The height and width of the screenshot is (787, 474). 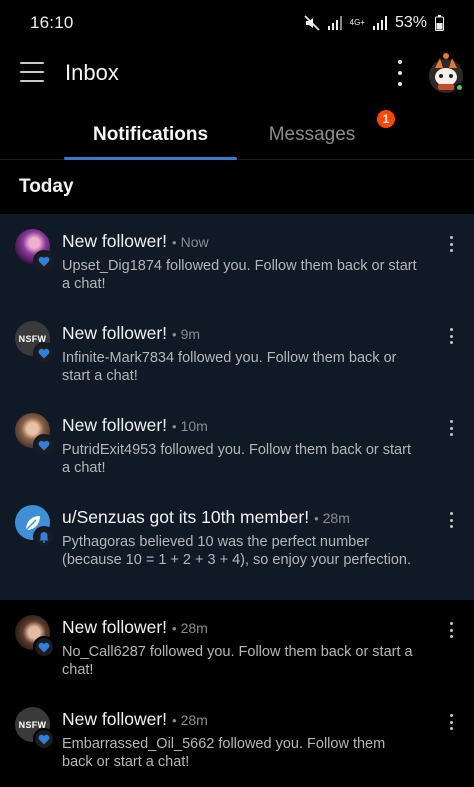 I want to click on overflow-menu-icon, so click(x=400, y=73).